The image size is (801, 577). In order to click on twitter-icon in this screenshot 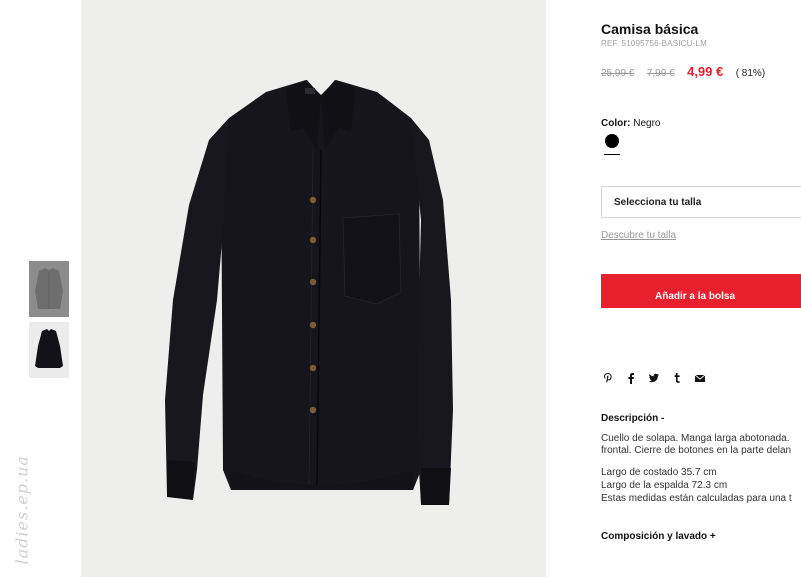, I will do `click(654, 378)`.